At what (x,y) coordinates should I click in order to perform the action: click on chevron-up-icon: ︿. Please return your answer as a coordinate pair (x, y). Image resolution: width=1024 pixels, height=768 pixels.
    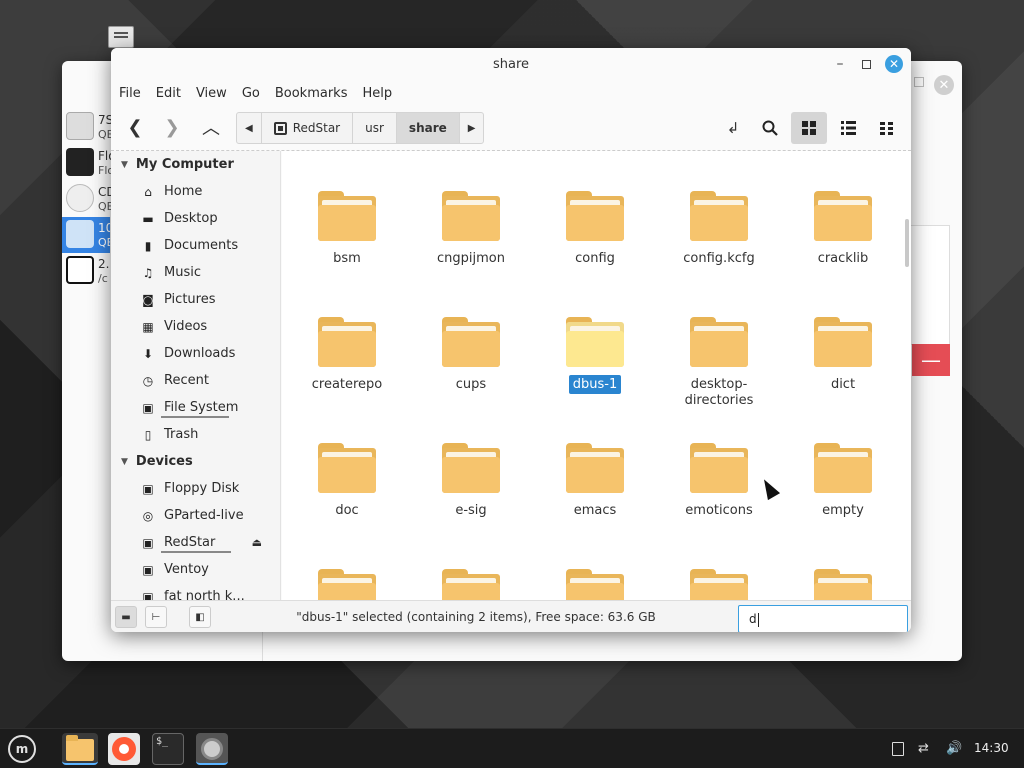
    Looking at the image, I should click on (211, 128).